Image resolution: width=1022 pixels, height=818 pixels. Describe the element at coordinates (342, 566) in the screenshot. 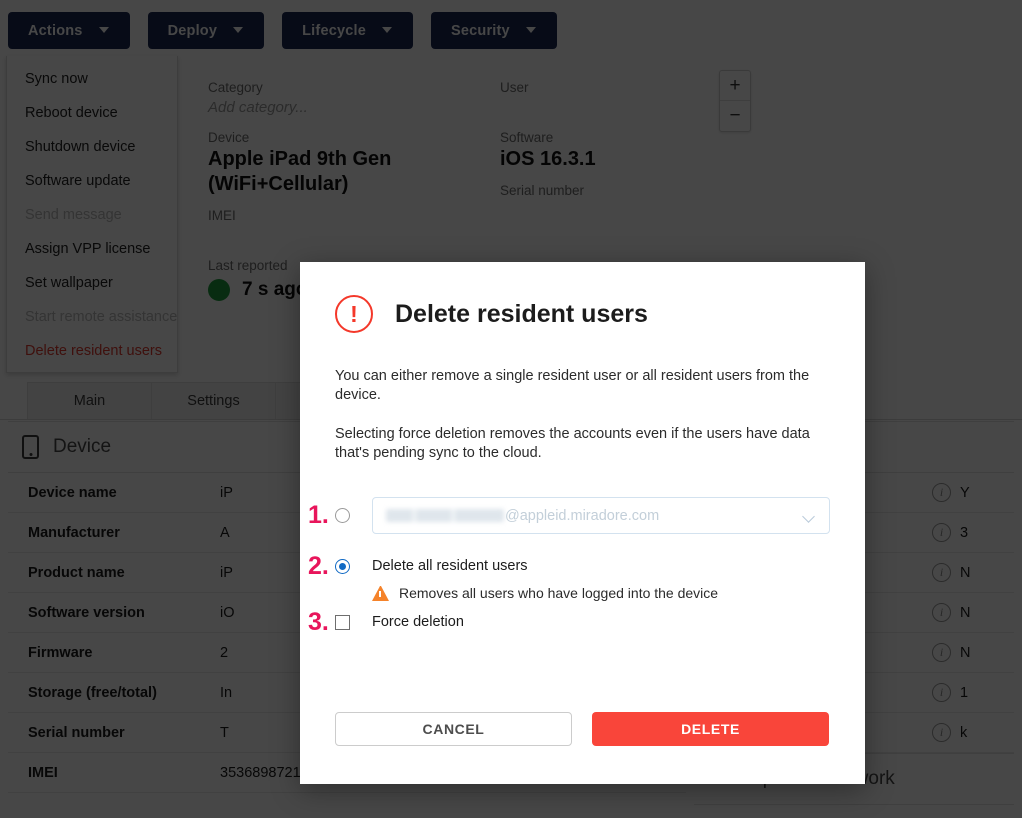

I see `delete-all-radio` at that location.